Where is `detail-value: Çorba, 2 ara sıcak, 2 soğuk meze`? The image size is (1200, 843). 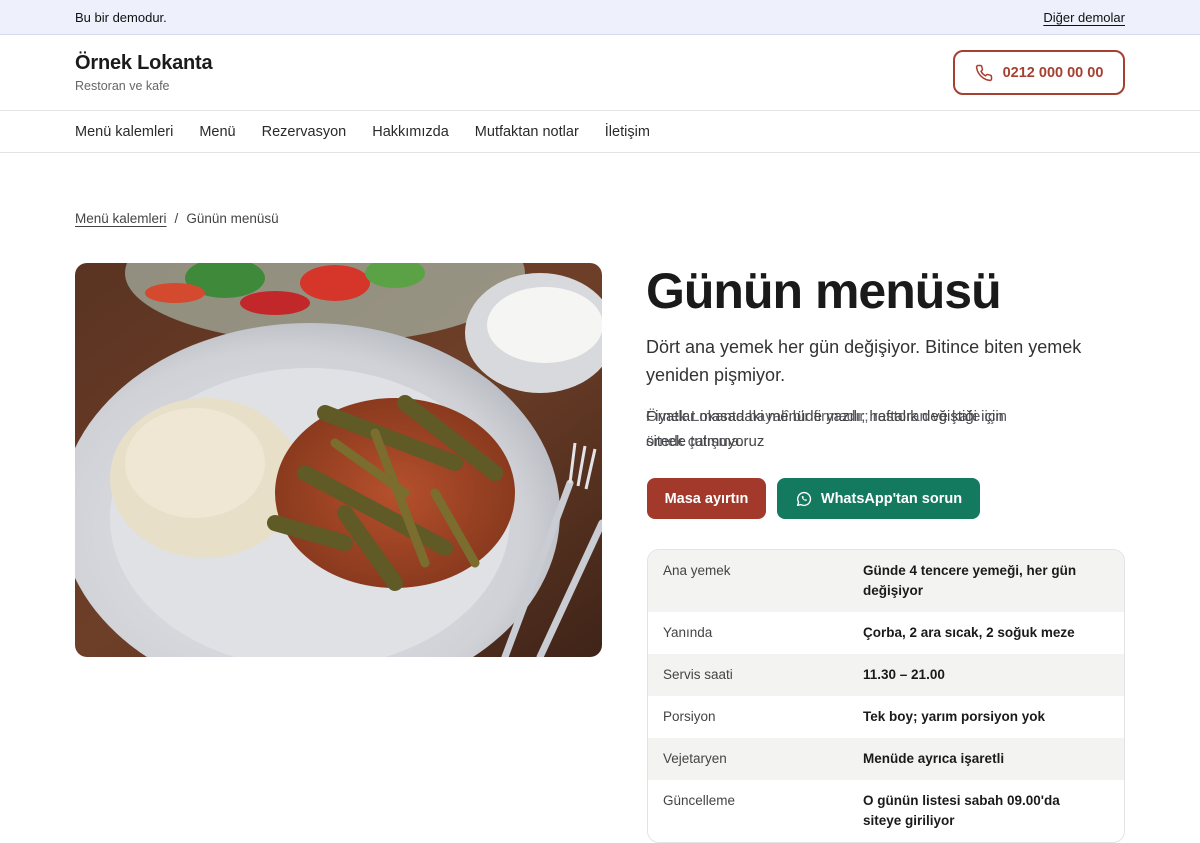
detail-value: Çorba, 2 ara sıcak, 2 soğuk meze is located at coordinates (969, 632).